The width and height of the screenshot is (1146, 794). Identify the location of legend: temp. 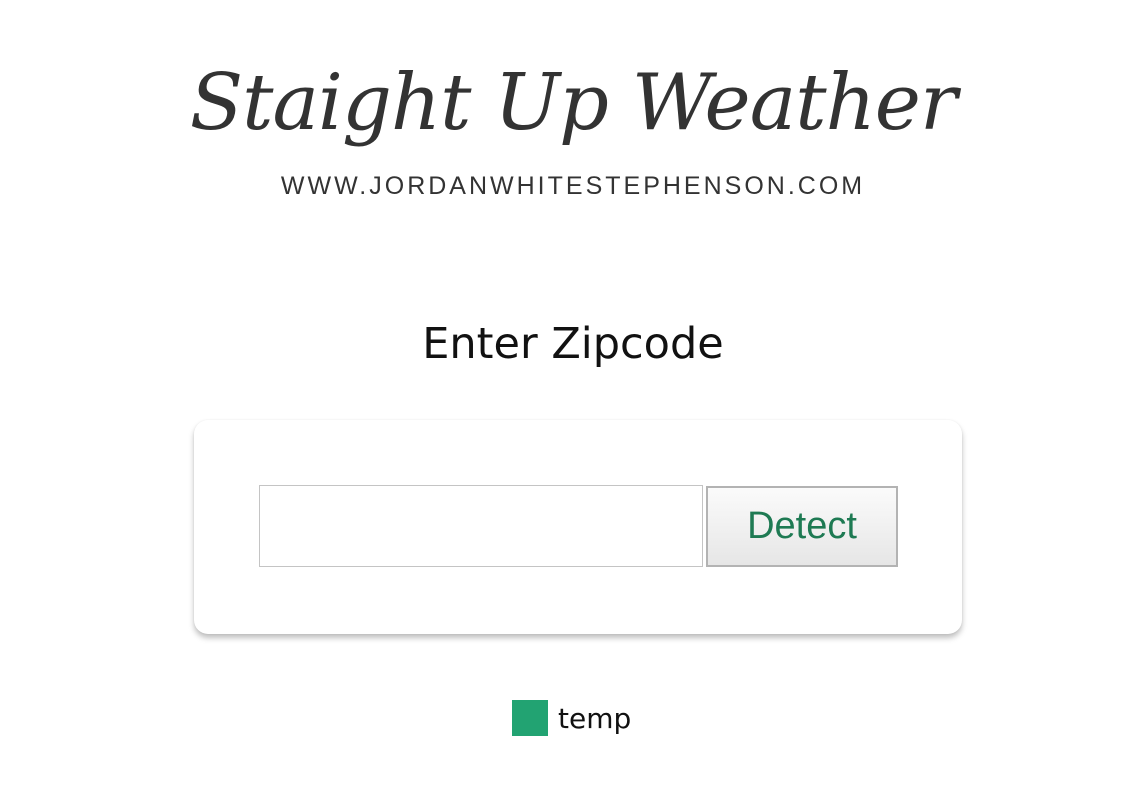
(571, 718).